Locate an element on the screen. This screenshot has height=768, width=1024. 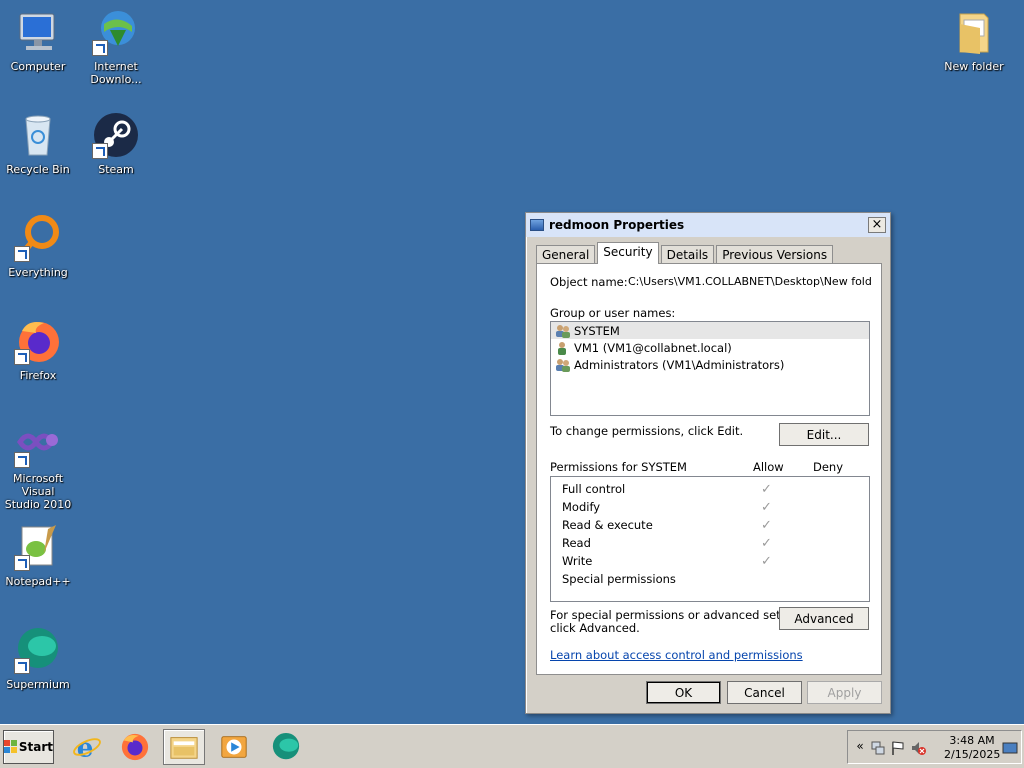
recycle-bin-icon is located at coordinates (38, 135).